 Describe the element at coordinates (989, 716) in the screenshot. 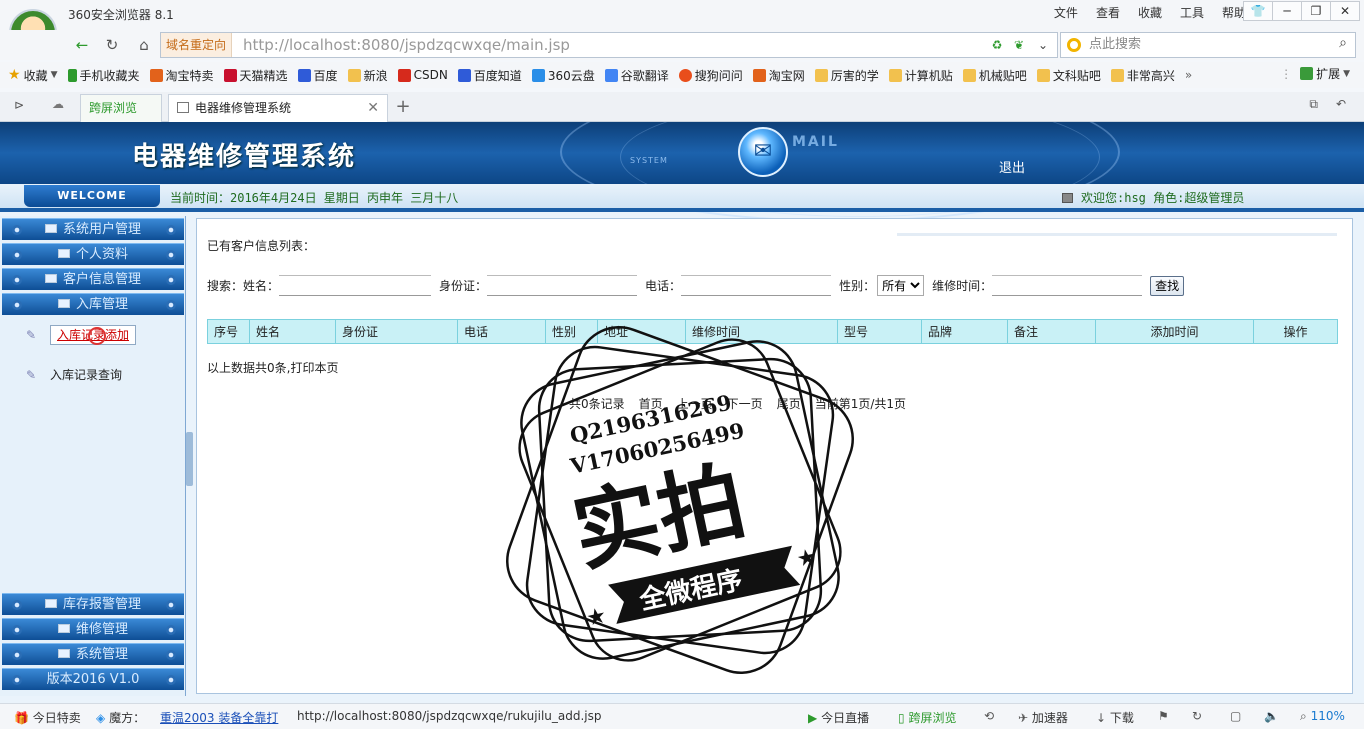

I see `rotate-icon: ⟲` at that location.